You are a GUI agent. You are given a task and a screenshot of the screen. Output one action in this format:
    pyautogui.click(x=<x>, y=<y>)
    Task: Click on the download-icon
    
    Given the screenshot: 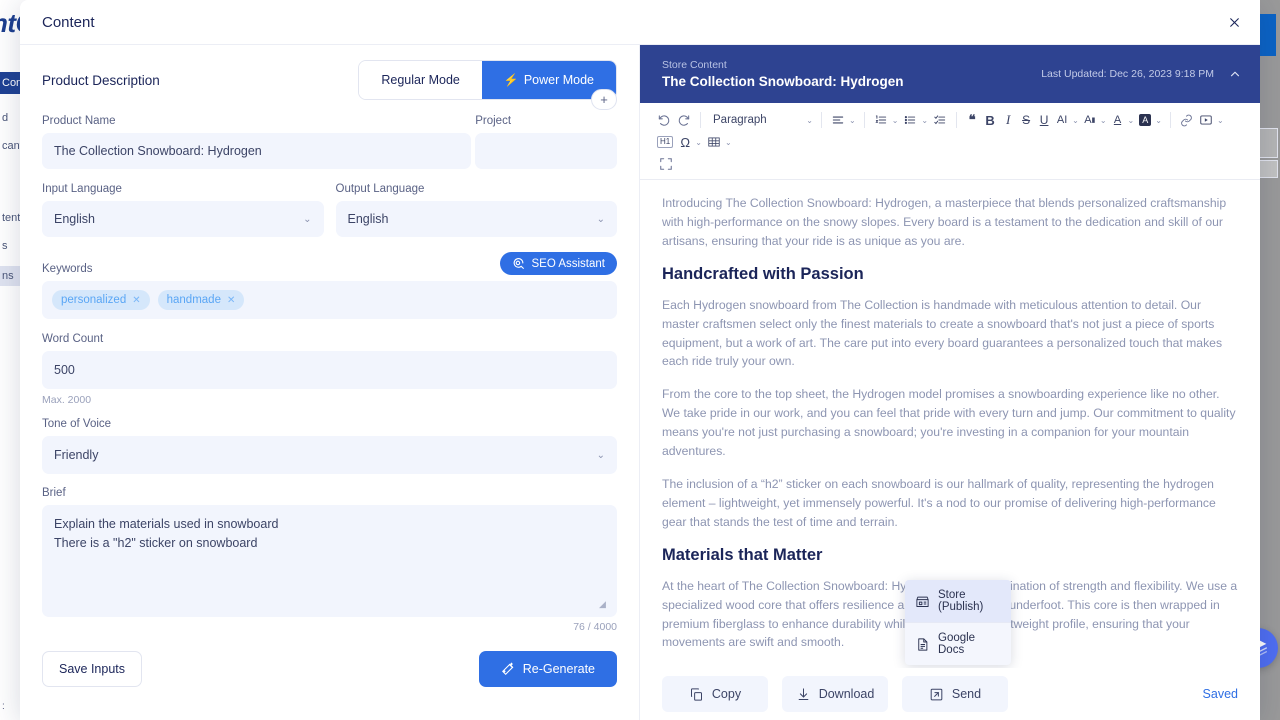 What is the action you would take?
    pyautogui.click(x=803, y=694)
    